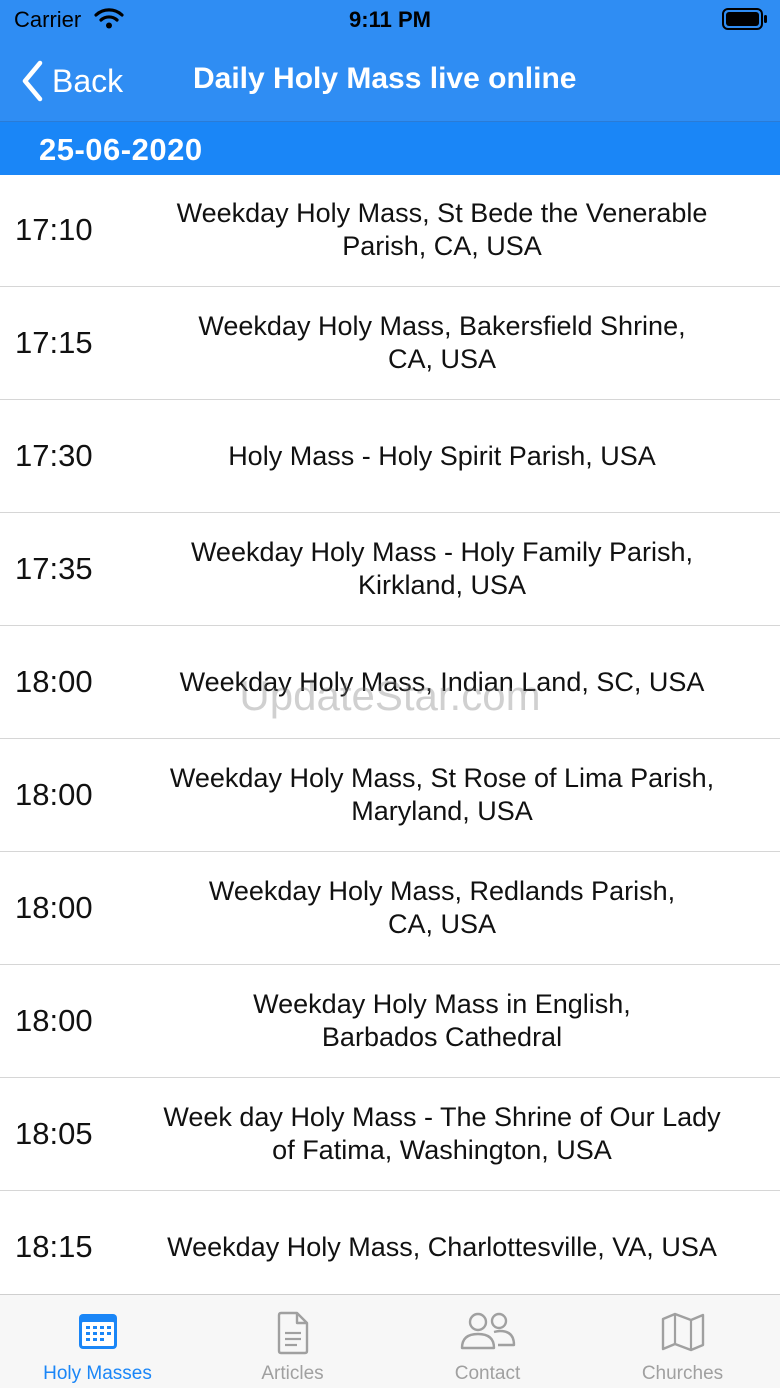 The image size is (780, 1388). I want to click on mass-time: 18:05, so click(54, 1133).